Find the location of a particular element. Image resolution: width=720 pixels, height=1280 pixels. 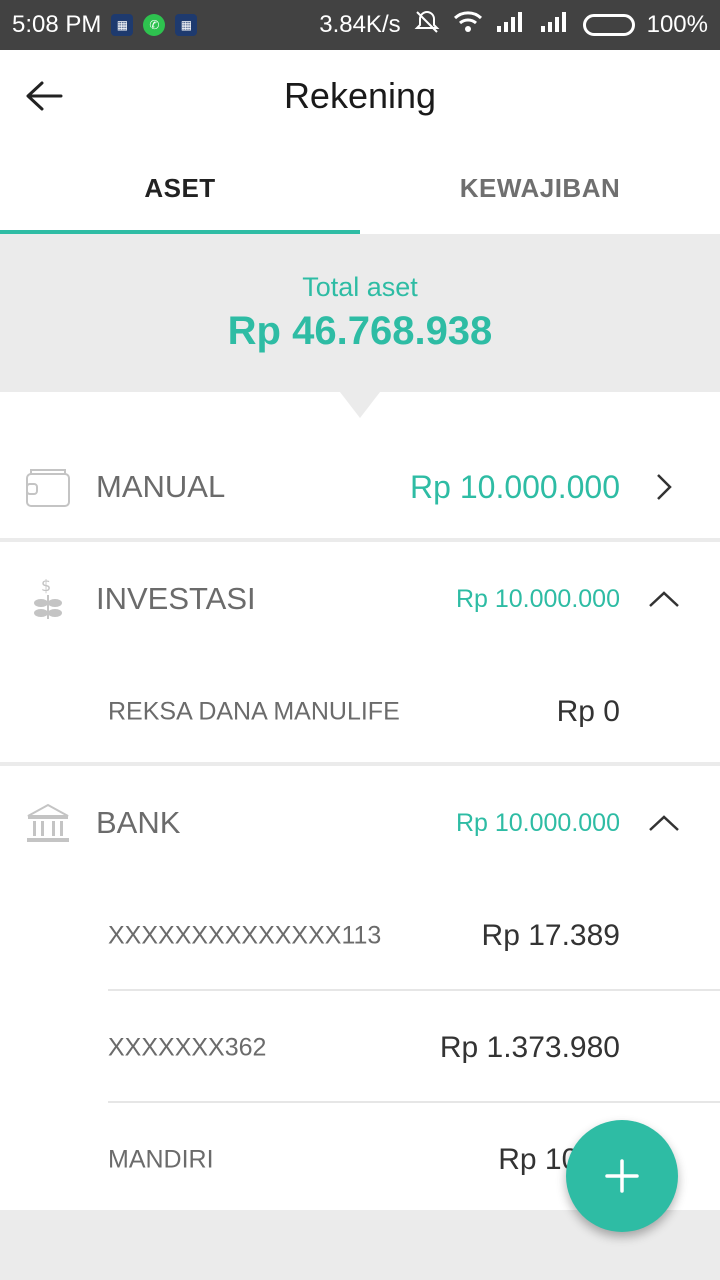

section-manual-name: MANUAL is located at coordinates (161, 486).